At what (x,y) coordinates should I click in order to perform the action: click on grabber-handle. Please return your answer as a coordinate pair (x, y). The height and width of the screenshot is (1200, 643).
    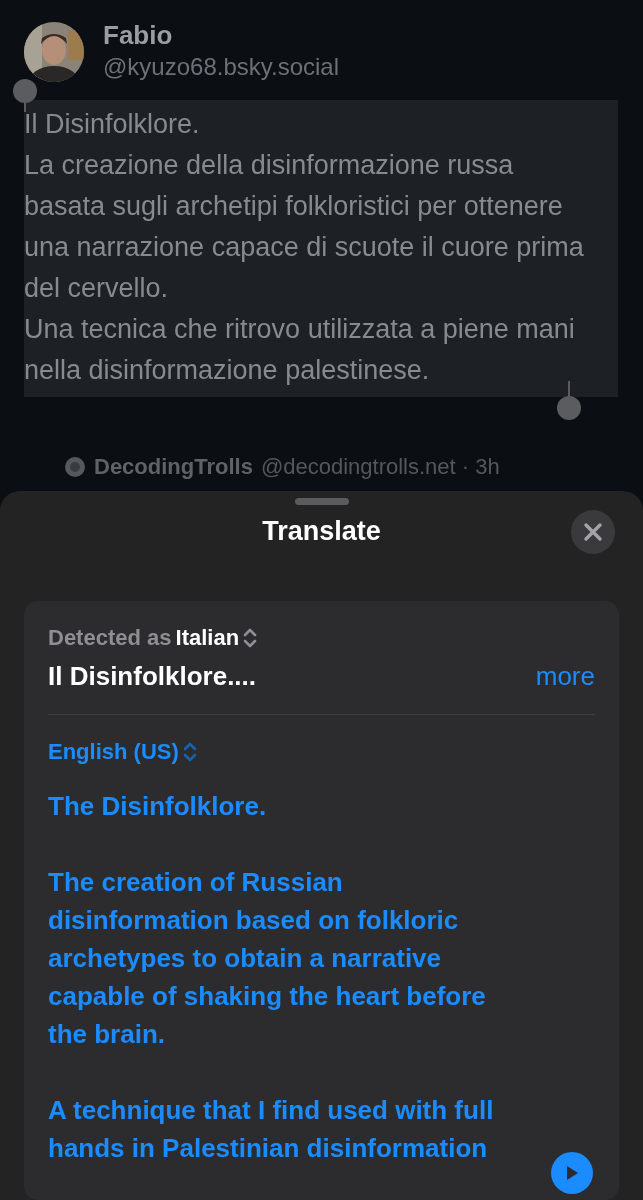
    Looking at the image, I should click on (321, 501).